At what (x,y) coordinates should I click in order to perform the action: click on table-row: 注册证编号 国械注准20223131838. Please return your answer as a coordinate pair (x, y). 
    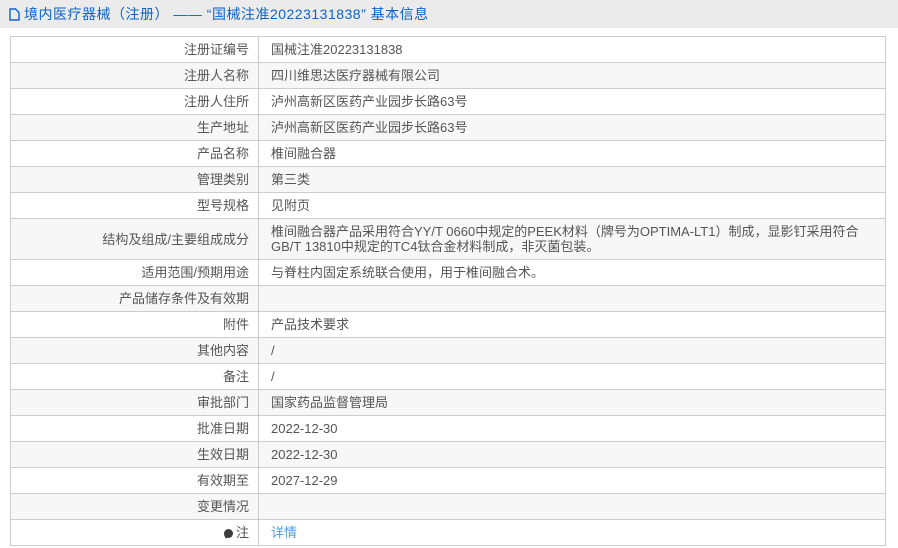
    Looking at the image, I should click on (448, 49).